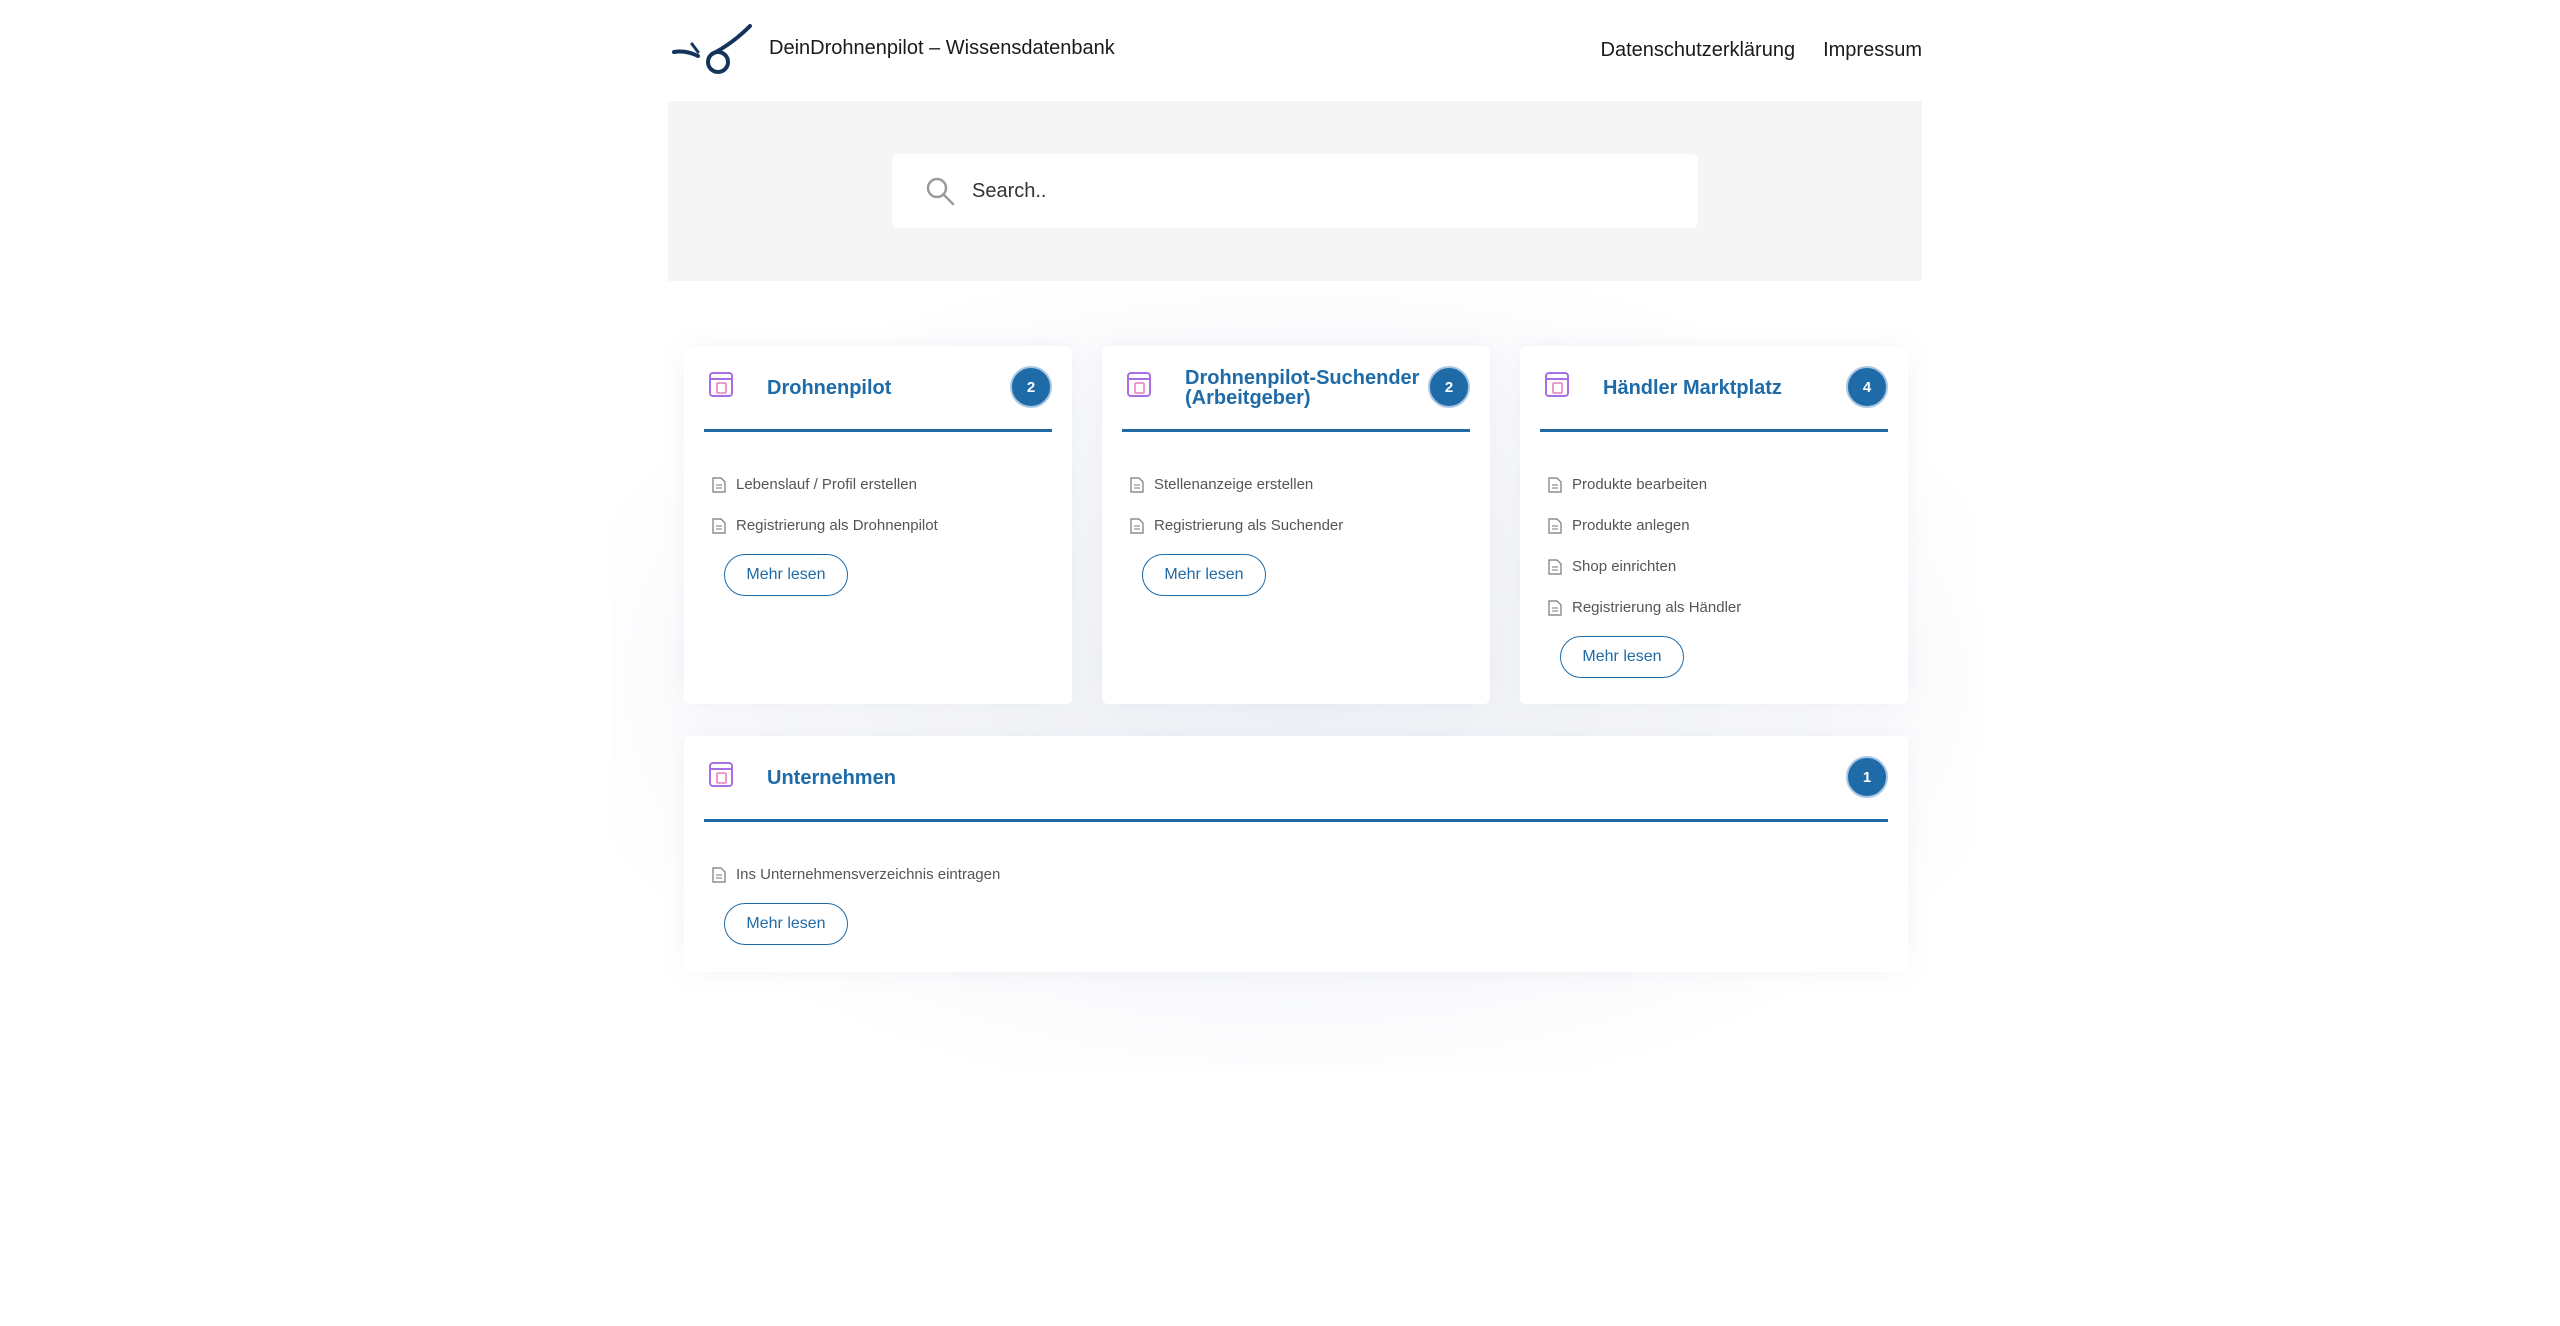 The image size is (2560, 1326). Describe the element at coordinates (1249, 525) in the screenshot. I see `article-title: Registrierung als Suchender` at that location.